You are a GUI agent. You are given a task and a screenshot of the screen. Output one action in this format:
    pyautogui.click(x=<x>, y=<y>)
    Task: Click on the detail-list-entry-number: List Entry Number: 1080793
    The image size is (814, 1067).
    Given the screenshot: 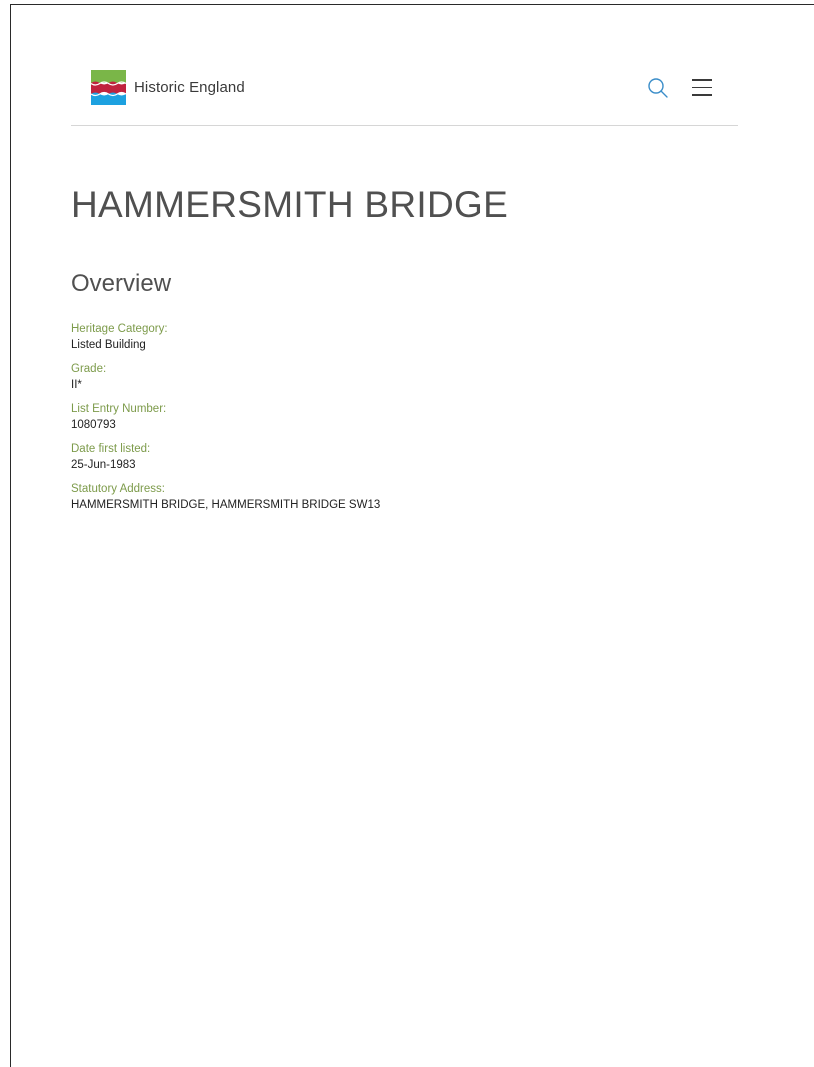 What is the action you would take?
    pyautogui.click(x=396, y=417)
    